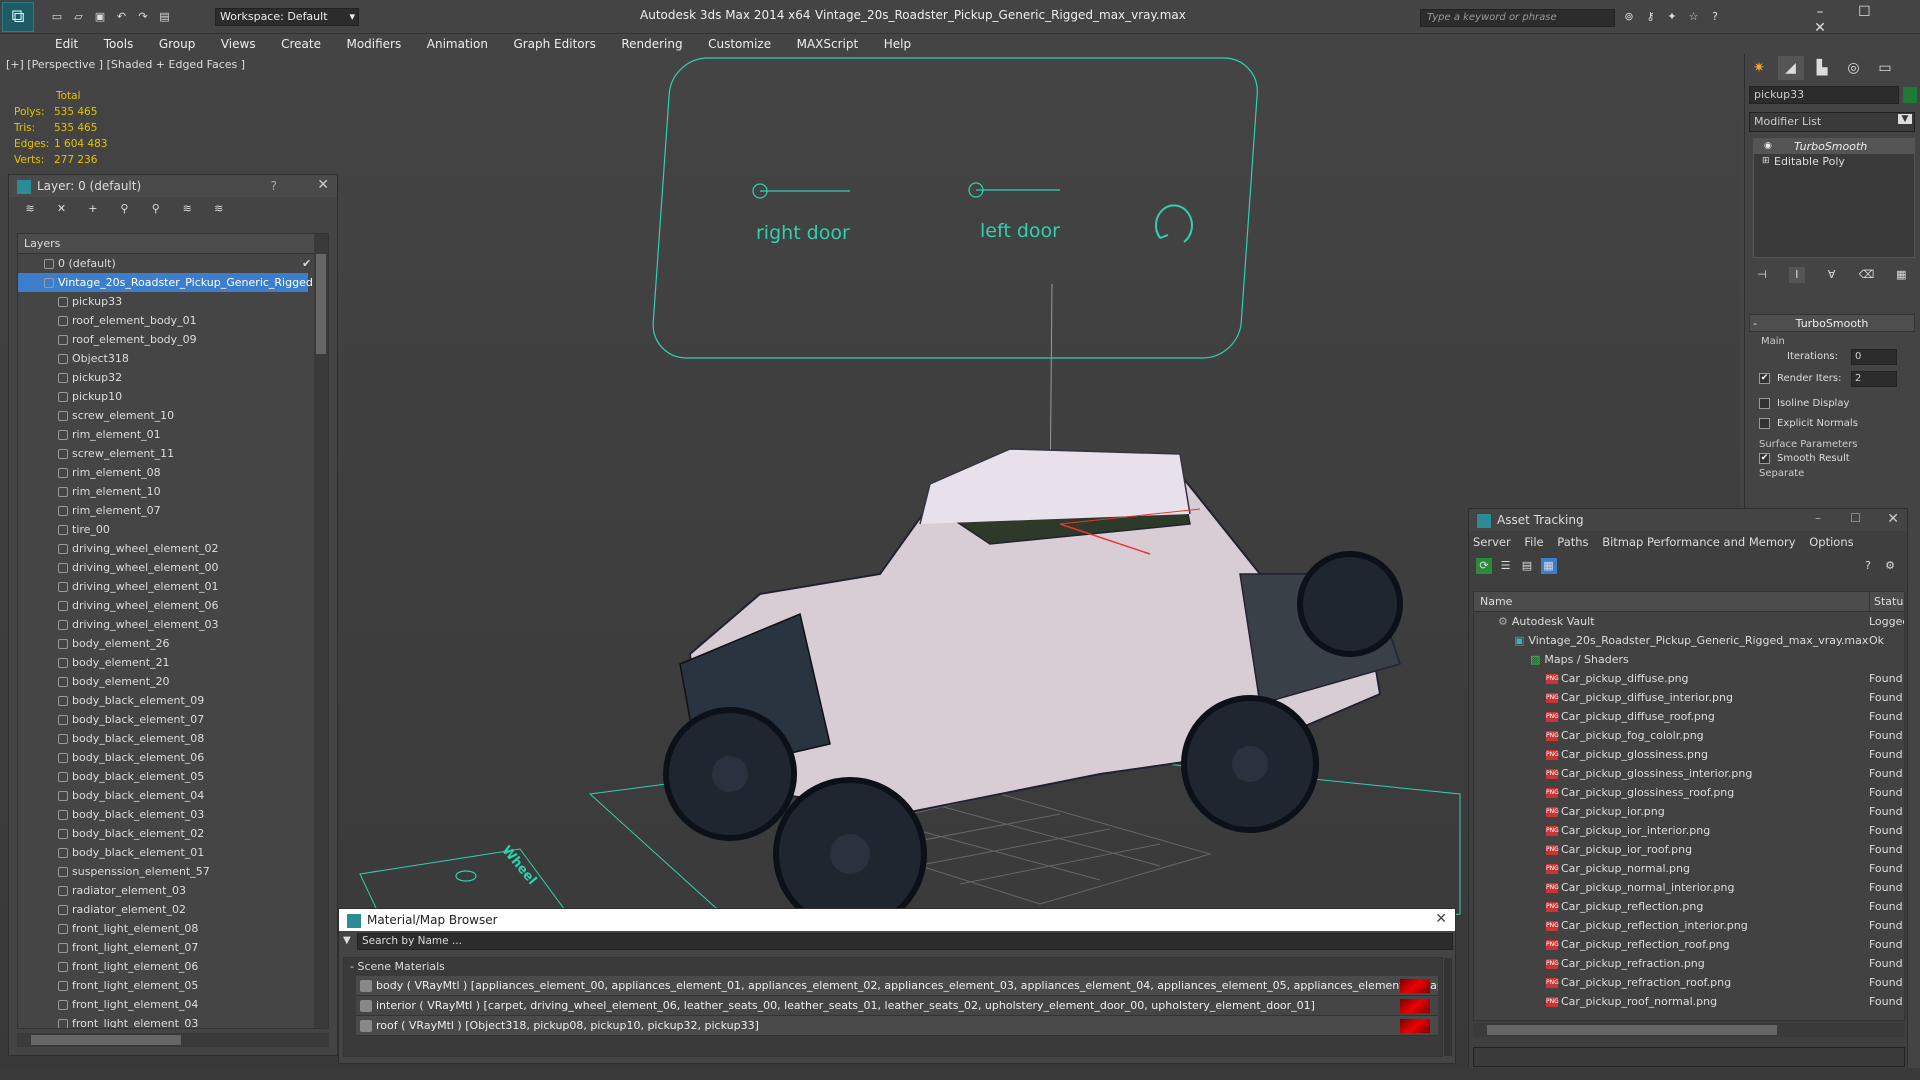 This screenshot has width=1920, height=1080. I want to click on layer-object-item: driving_wheel_element_02, so click(173, 548).